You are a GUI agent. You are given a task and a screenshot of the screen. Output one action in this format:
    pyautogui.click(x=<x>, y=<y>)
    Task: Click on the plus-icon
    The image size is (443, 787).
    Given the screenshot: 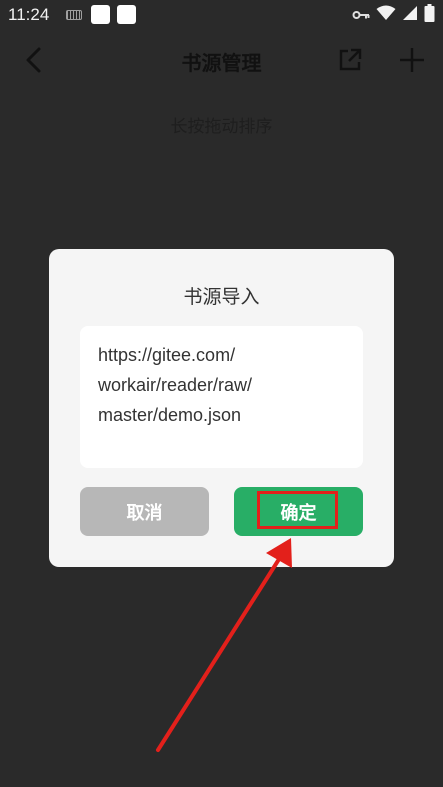 What is the action you would take?
    pyautogui.click(x=412, y=60)
    